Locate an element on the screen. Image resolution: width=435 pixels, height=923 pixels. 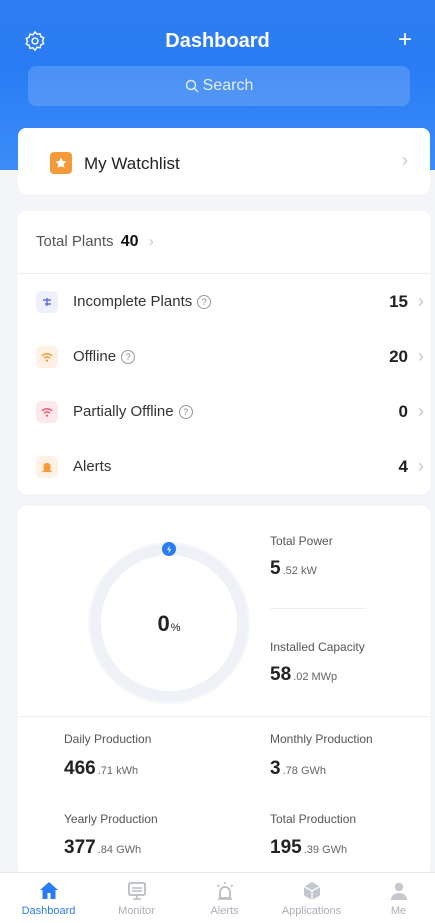
value-int: 466 is located at coordinates (80, 768).